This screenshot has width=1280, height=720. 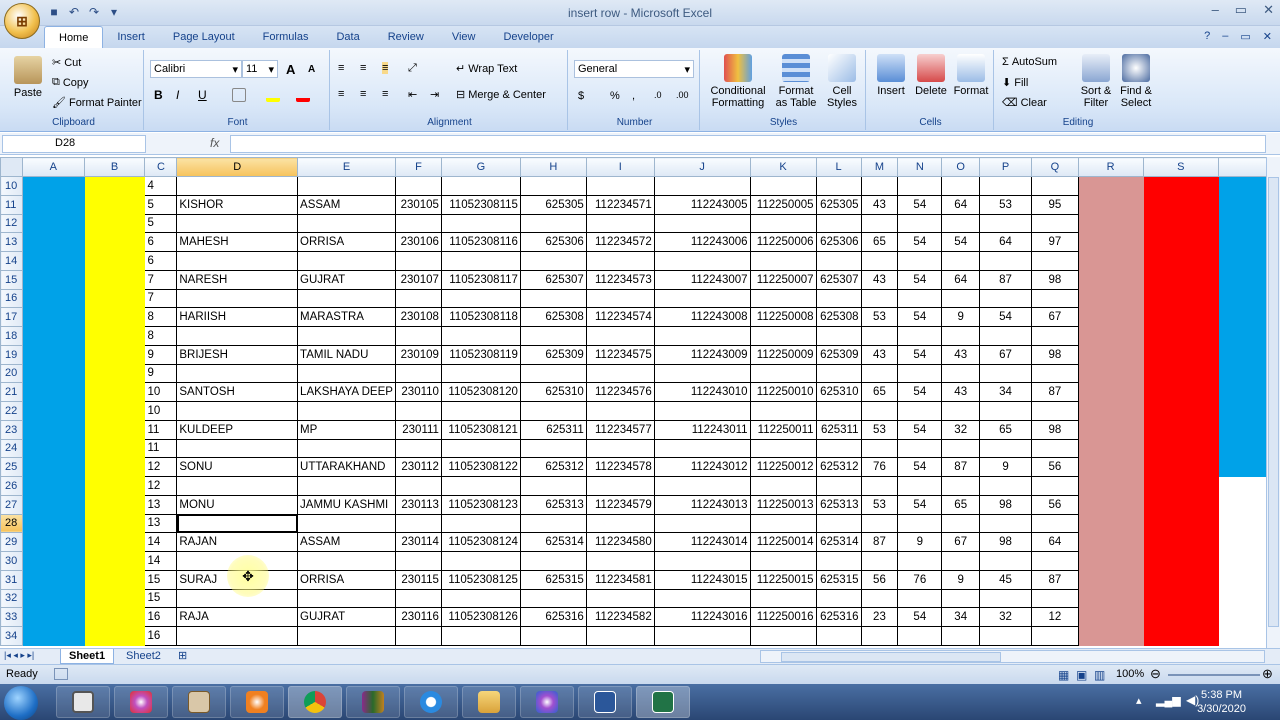 I want to click on align-left-button: ≡, so click(x=341, y=94).